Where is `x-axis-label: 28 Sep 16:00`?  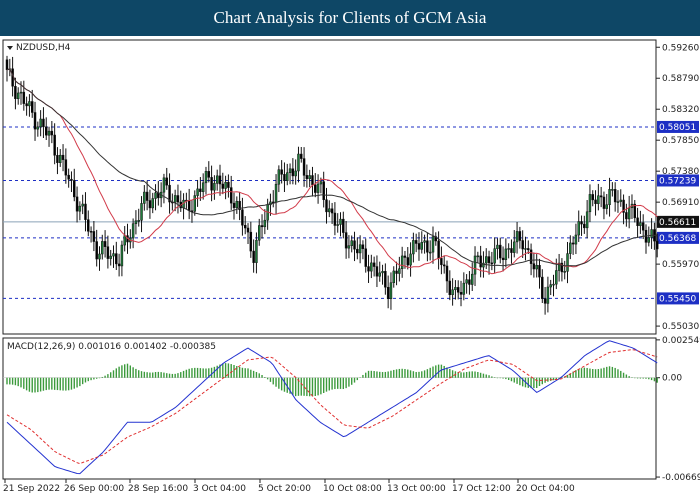 x-axis-label: 28 Sep 16:00 is located at coordinates (158, 489).